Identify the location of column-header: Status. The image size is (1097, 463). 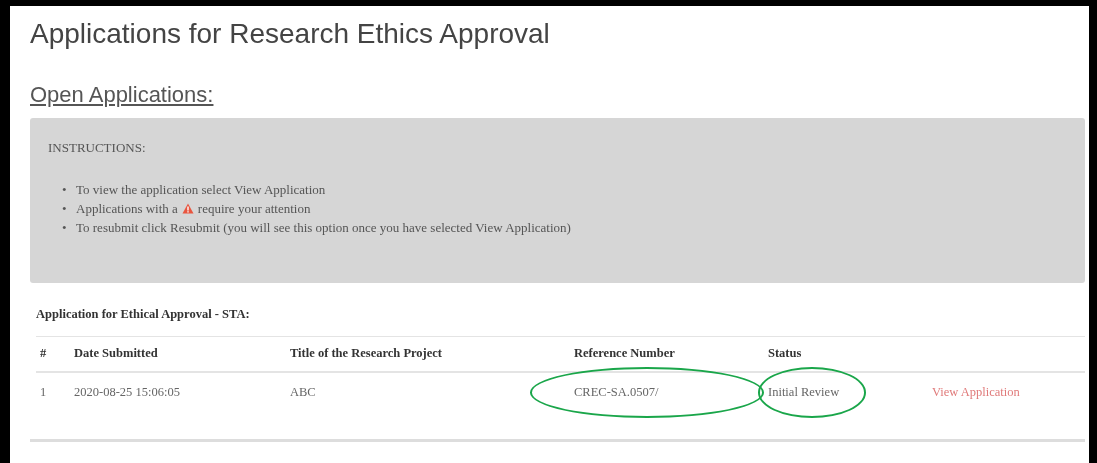
(785, 353).